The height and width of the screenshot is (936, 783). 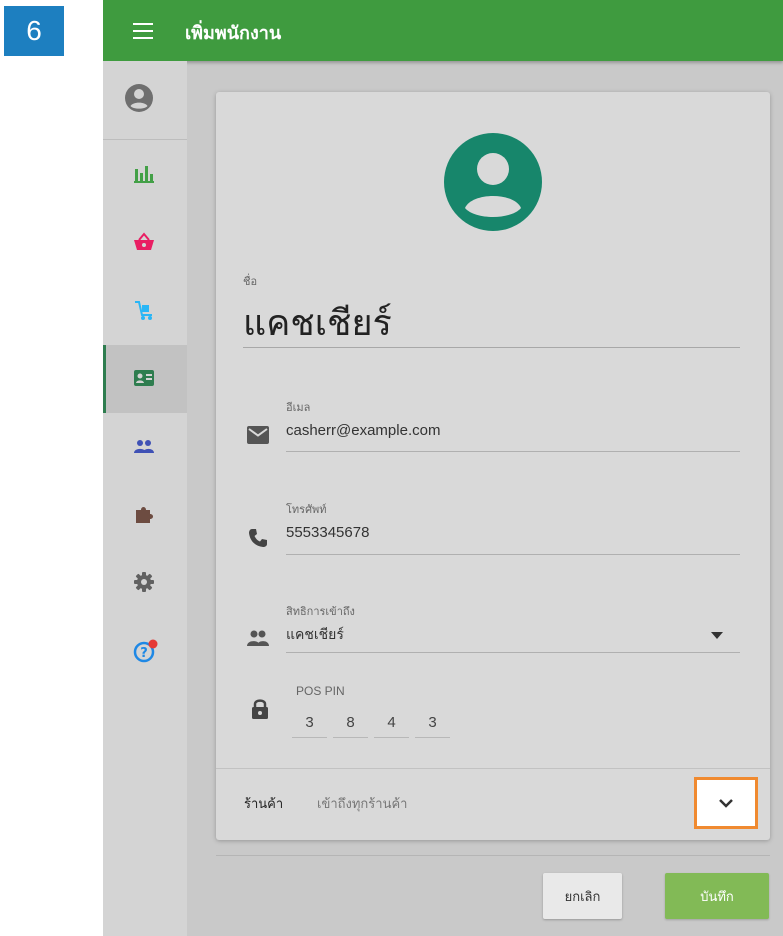 What do you see at coordinates (317, 322) in the screenshot?
I see `name-input: แคชเชียร์` at bounding box center [317, 322].